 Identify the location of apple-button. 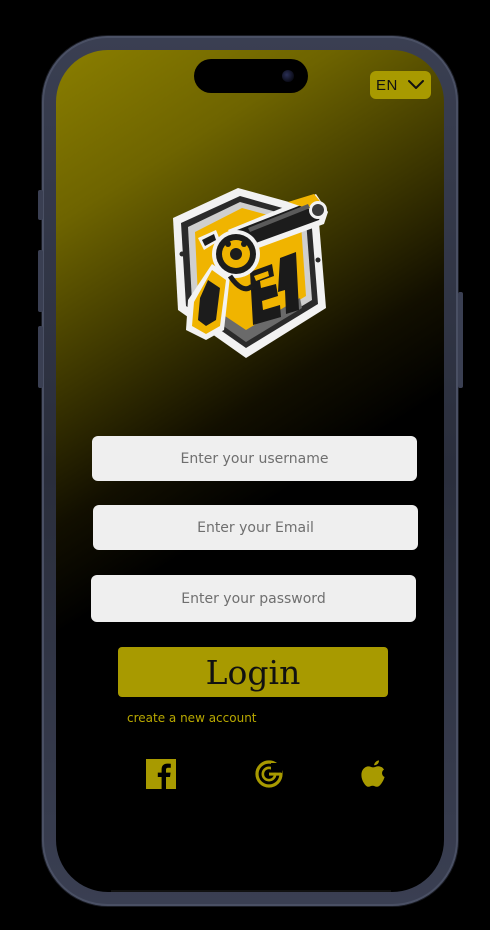
(373, 774).